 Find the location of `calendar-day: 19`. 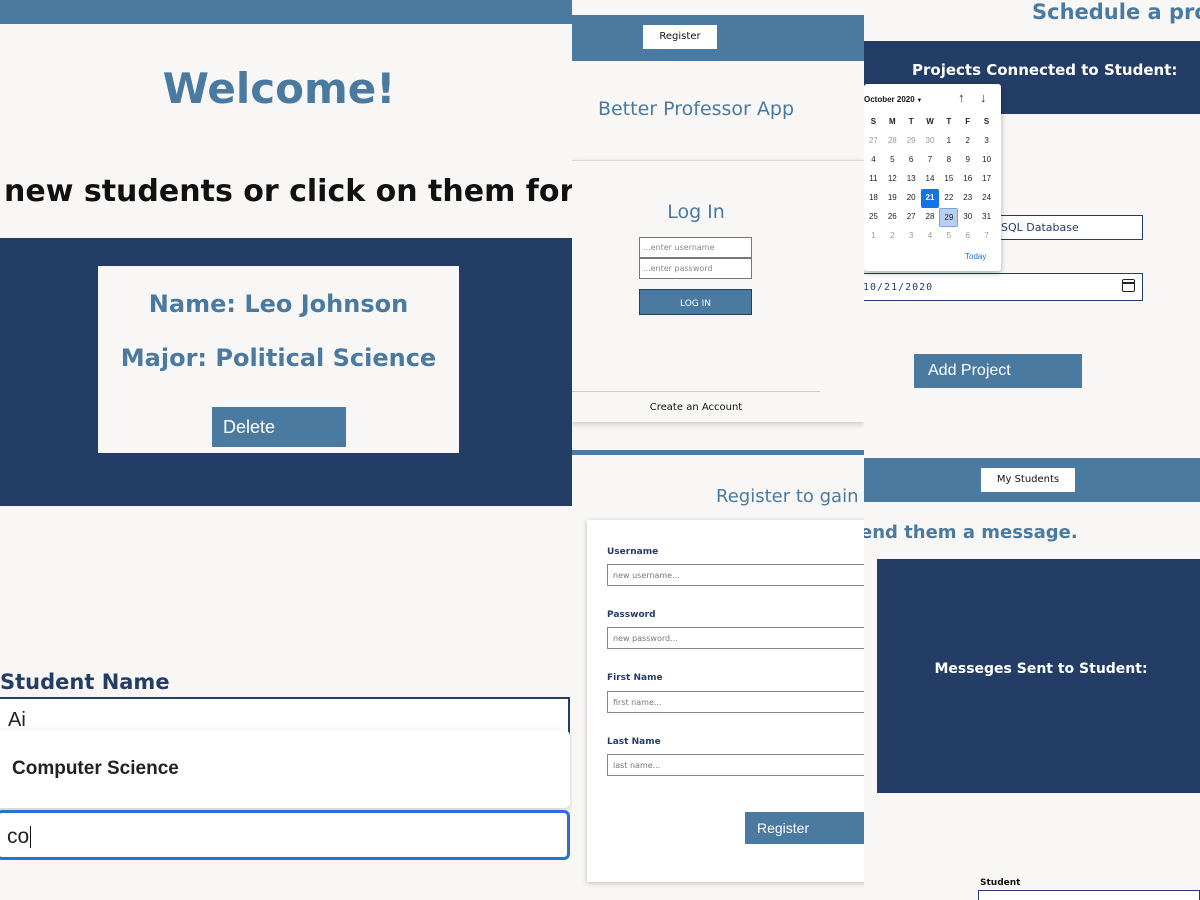

calendar-day: 19 is located at coordinates (892, 198).